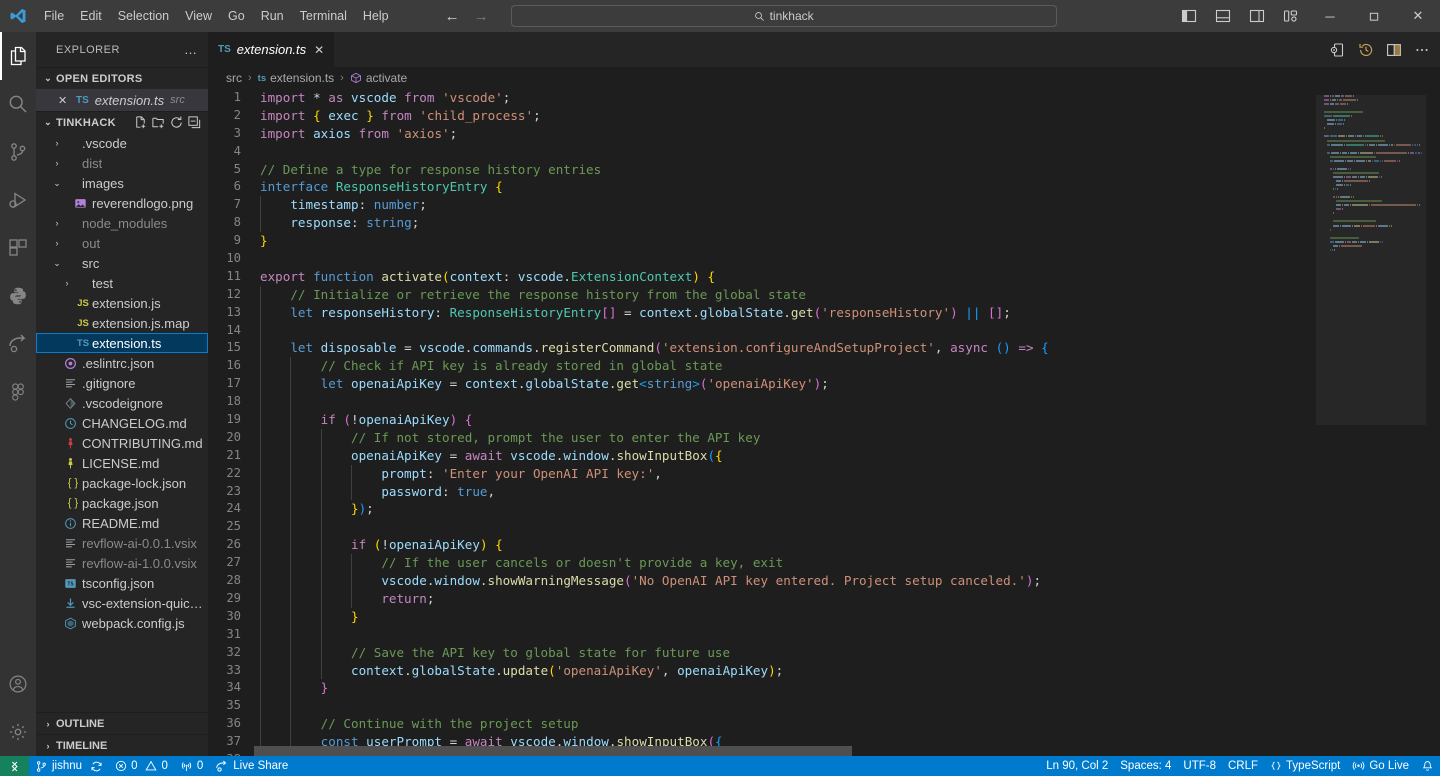 The height and width of the screenshot is (776, 1440). I want to click on open-editors-header: ⌄ OPEN EDITORS, so click(122, 78).